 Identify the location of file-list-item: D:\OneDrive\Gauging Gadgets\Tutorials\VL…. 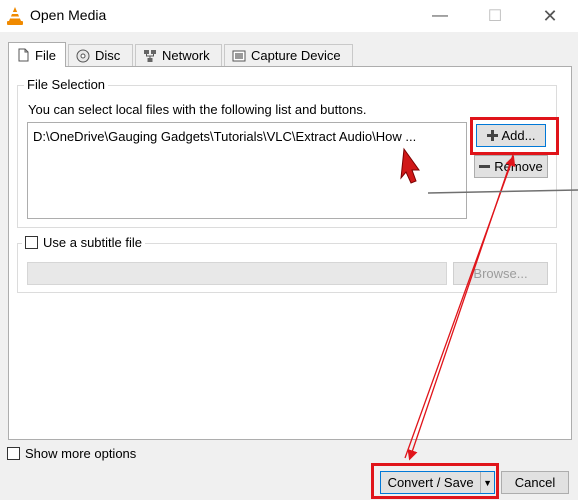
(248, 136).